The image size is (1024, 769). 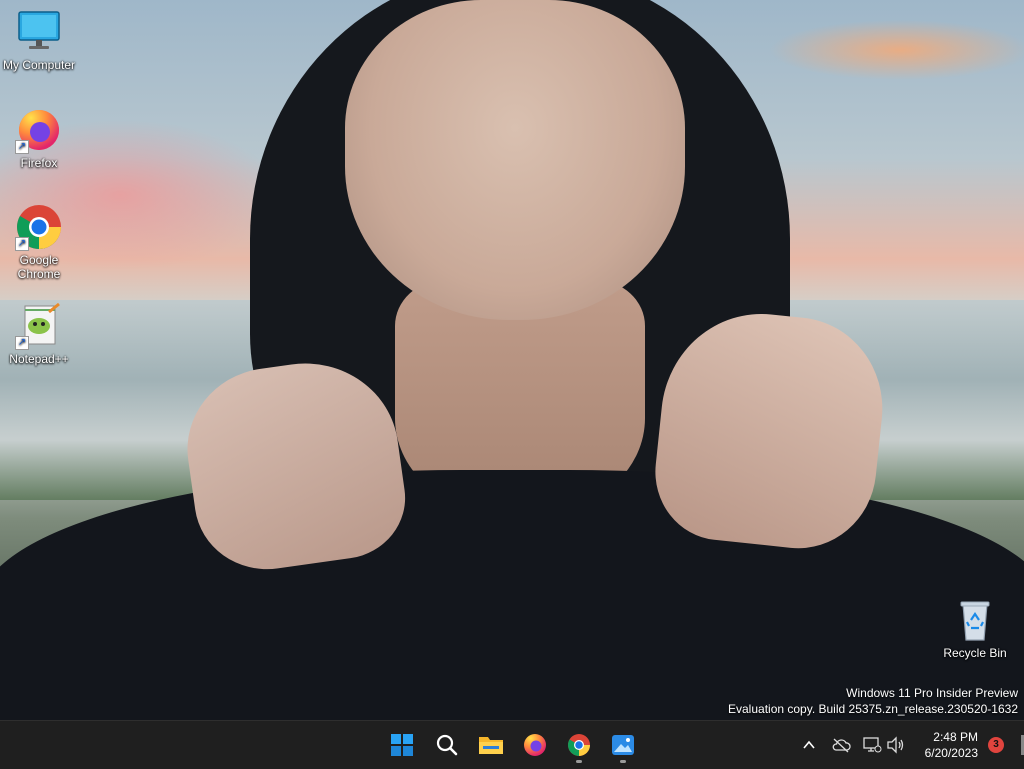 I want to click on recycle-bin-icon, so click(x=975, y=620).